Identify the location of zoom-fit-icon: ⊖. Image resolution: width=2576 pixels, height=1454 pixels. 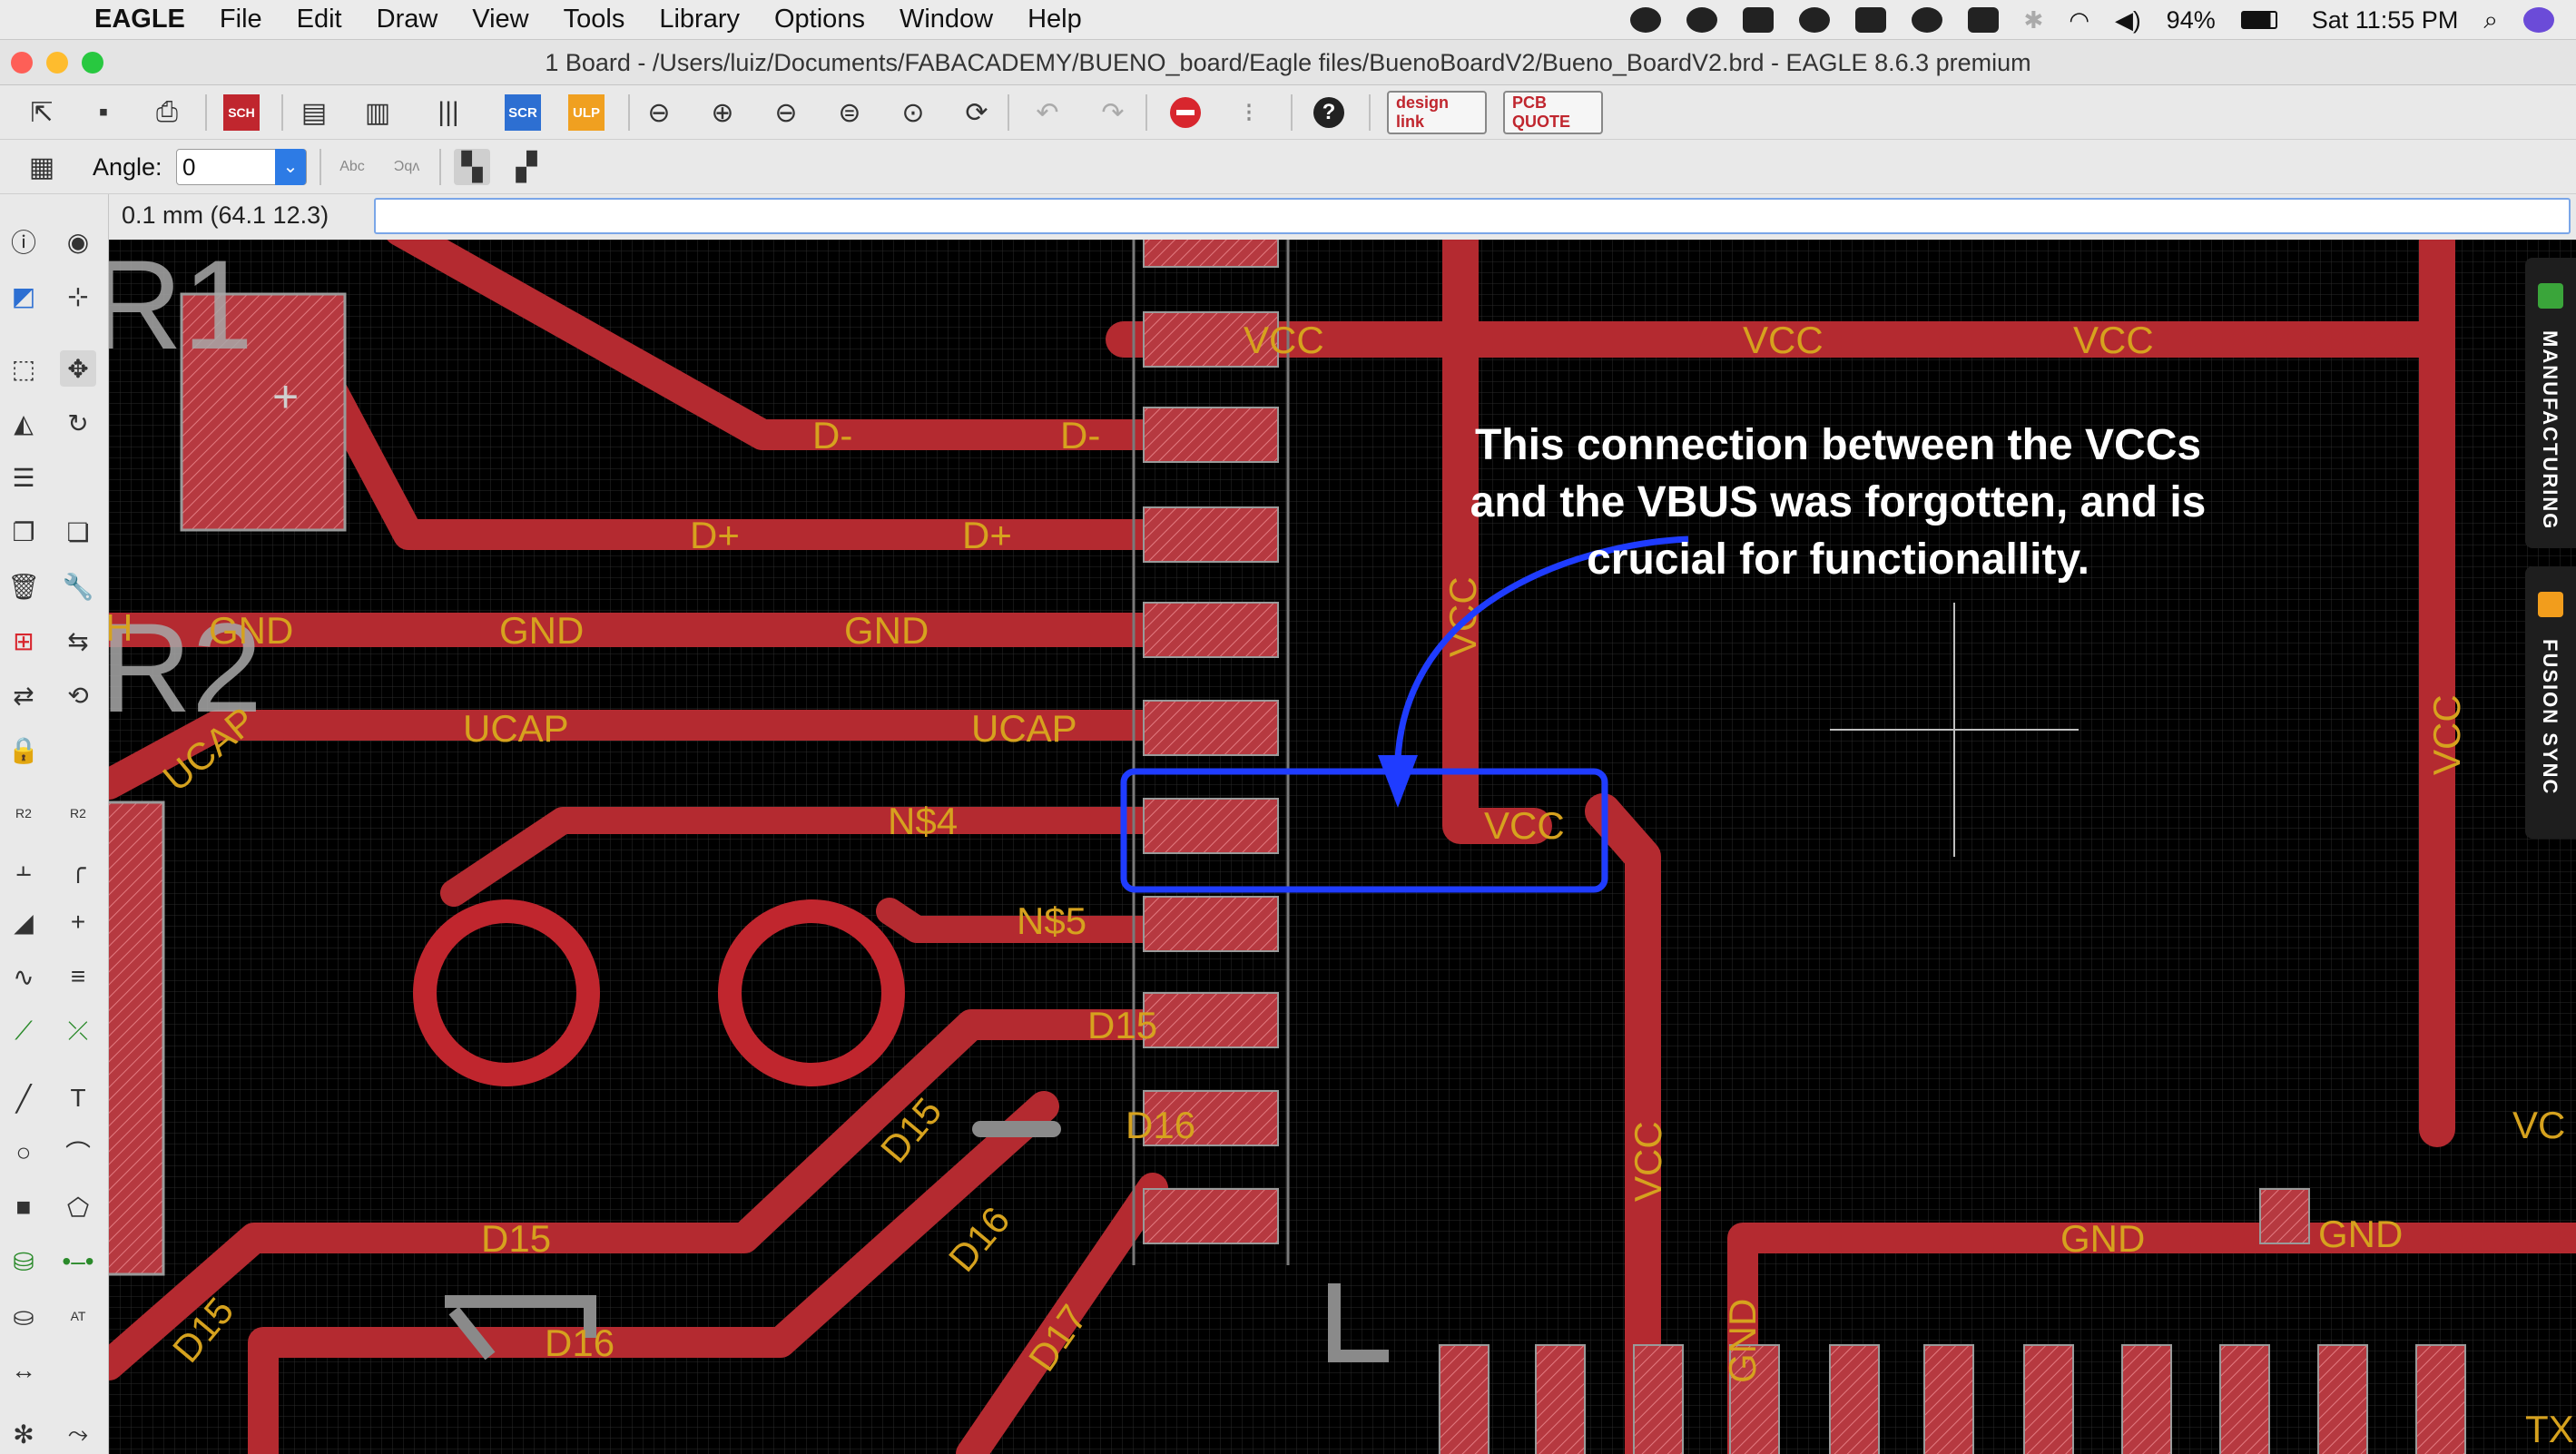
(659, 112).